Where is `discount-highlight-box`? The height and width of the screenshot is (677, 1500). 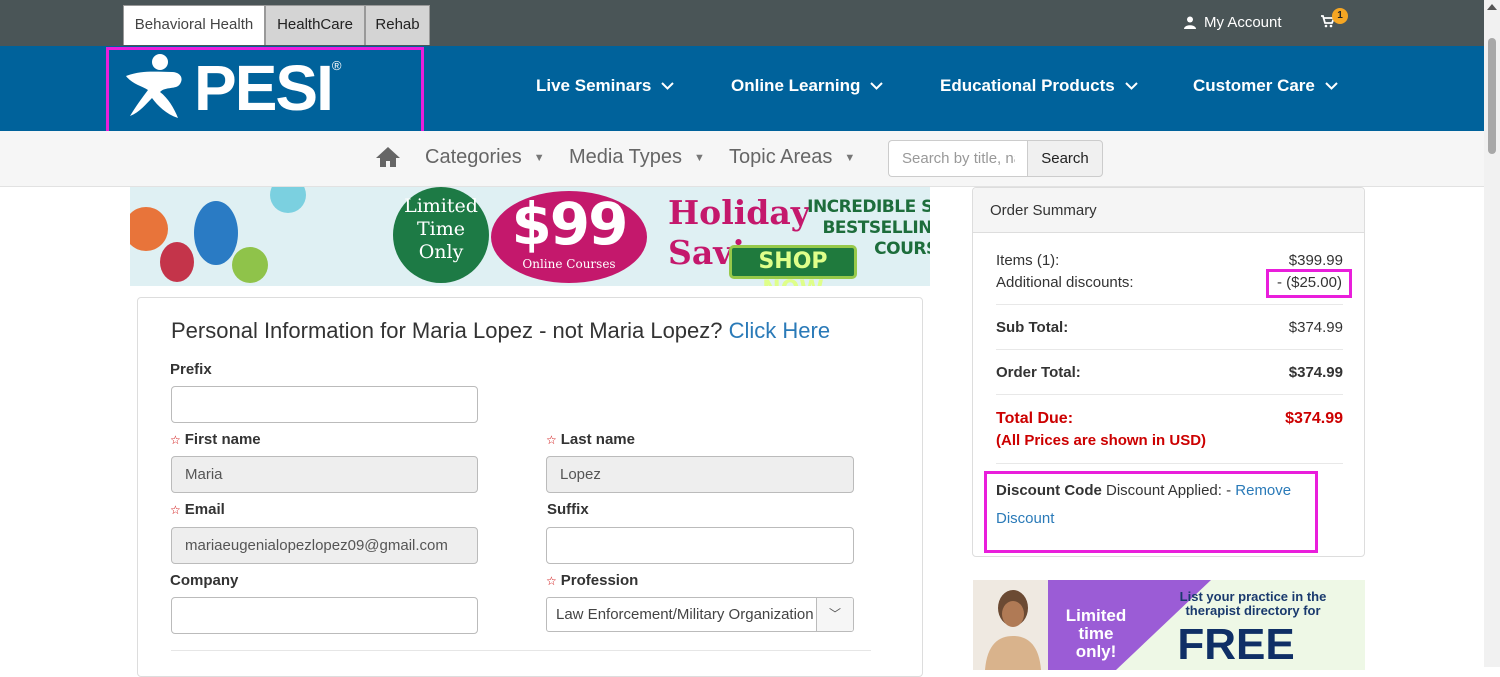
discount-highlight-box is located at coordinates (1309, 283).